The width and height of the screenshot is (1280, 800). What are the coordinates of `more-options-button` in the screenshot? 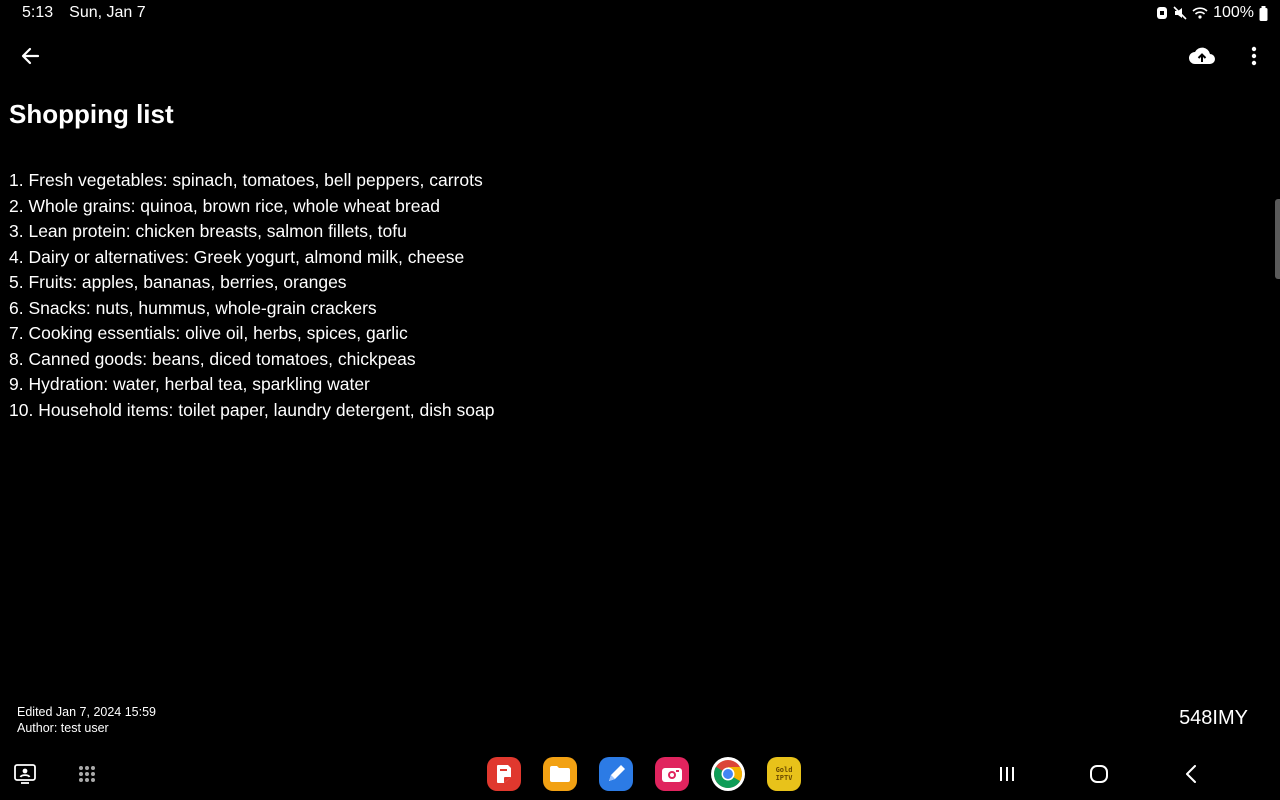 It's located at (1254, 56).